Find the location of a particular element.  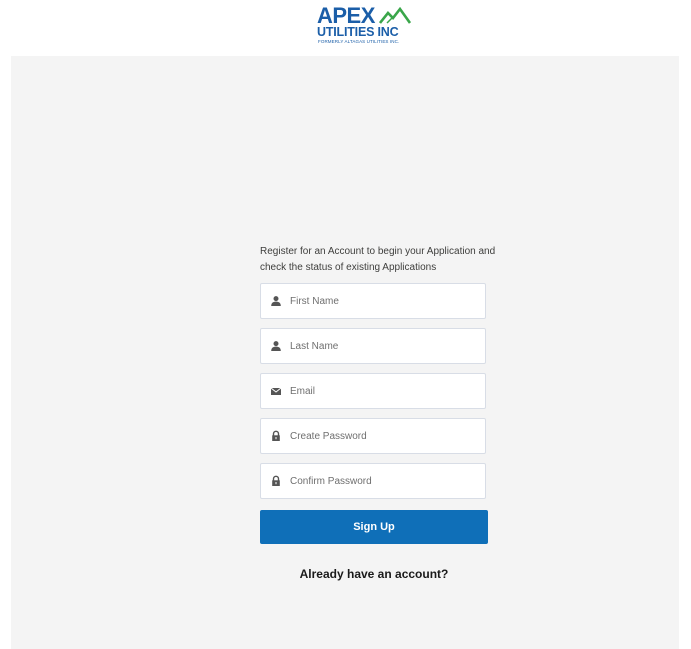

envelope-icon is located at coordinates (276, 391).